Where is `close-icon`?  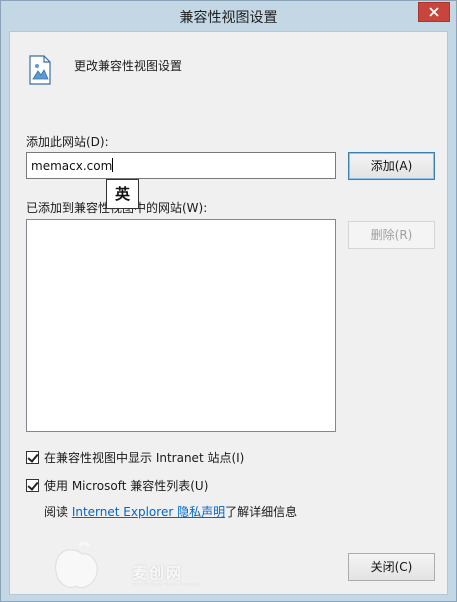
close-icon is located at coordinates (434, 12).